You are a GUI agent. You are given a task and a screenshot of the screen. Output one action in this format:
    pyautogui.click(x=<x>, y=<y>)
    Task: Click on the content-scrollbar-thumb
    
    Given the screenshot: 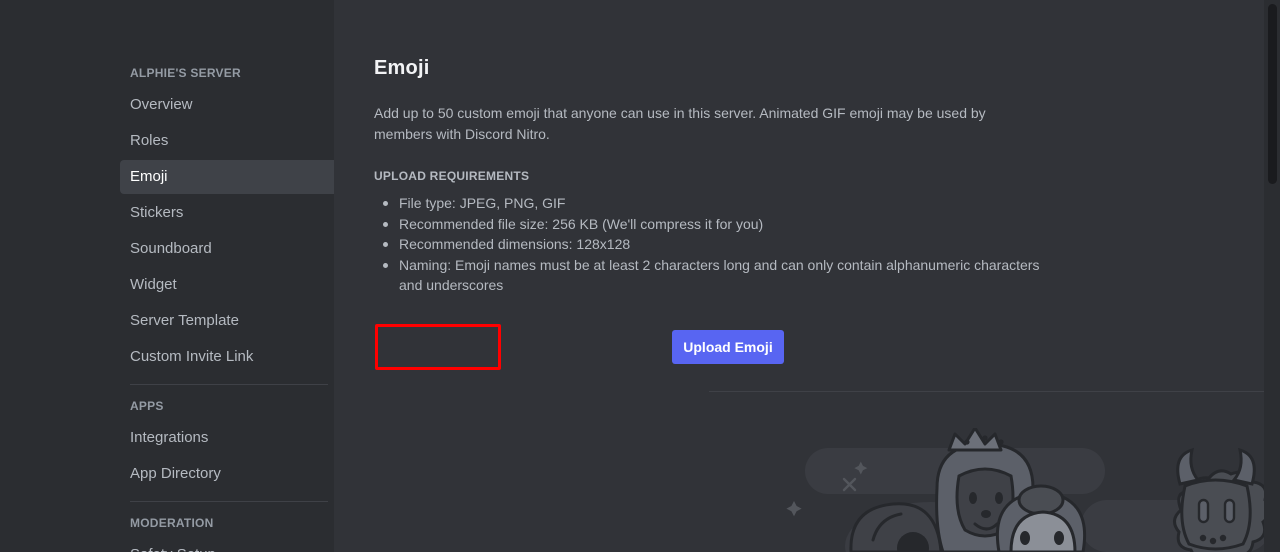 What is the action you would take?
    pyautogui.click(x=1272, y=94)
    